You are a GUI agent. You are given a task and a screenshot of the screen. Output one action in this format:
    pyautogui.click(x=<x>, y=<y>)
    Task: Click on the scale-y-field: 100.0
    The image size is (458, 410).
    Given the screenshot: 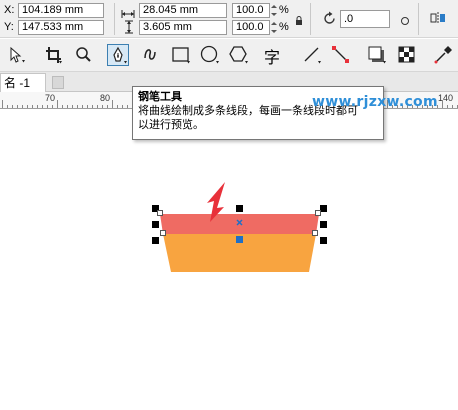 What is the action you would take?
    pyautogui.click(x=251, y=27)
    